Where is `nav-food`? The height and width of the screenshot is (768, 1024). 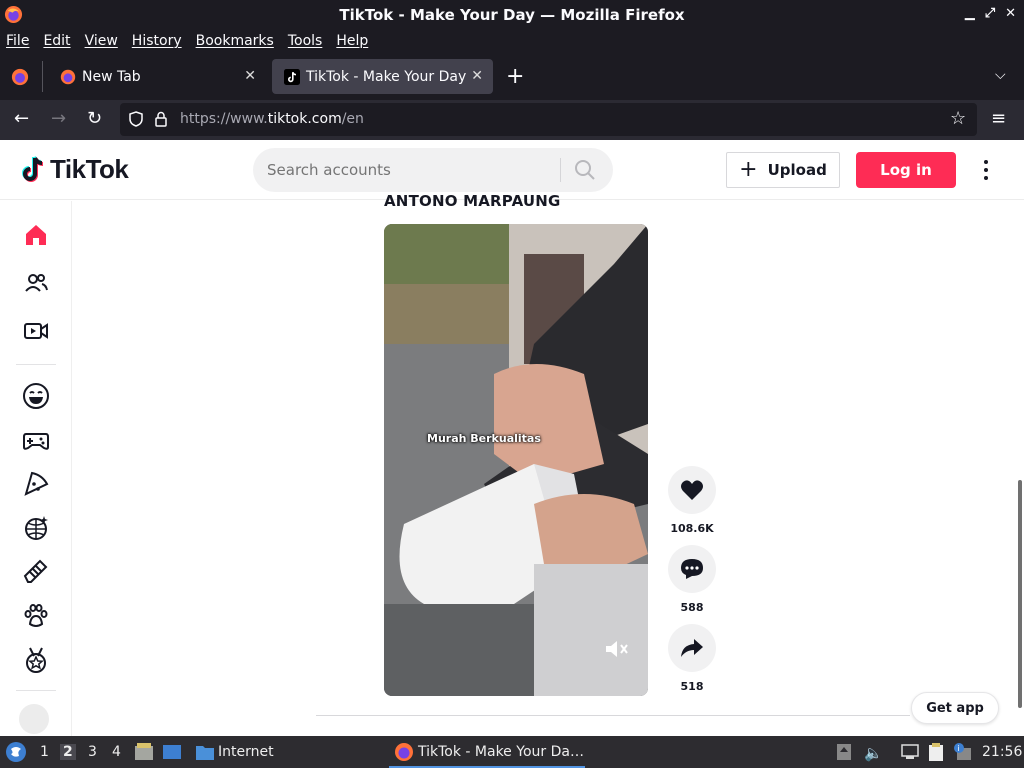 nav-food is located at coordinates (36, 484).